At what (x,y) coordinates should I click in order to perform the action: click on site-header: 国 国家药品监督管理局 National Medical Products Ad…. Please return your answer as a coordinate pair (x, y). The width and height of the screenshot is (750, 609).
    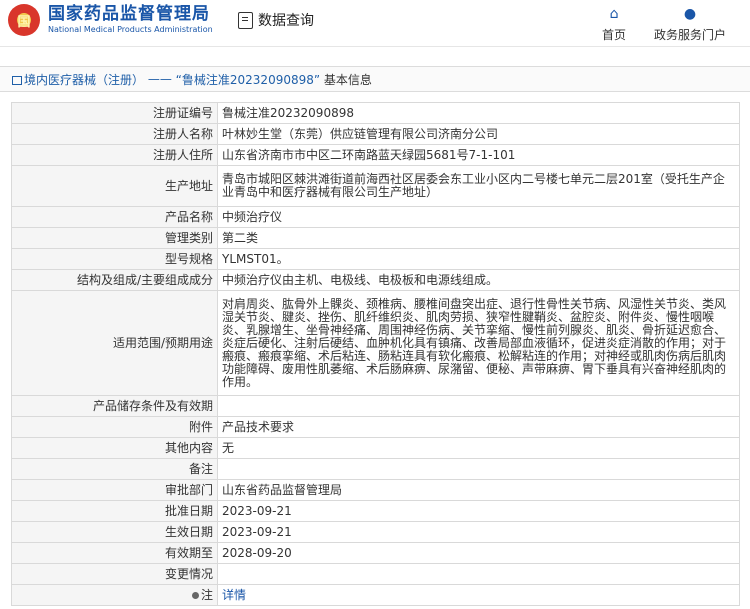
    Looking at the image, I should click on (375, 23).